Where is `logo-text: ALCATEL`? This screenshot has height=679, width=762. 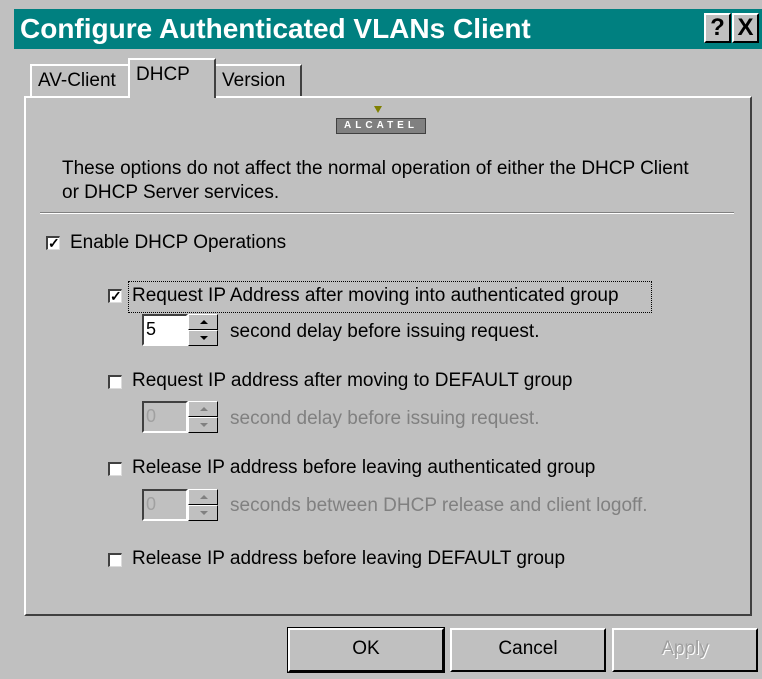 logo-text: ALCATEL is located at coordinates (381, 126).